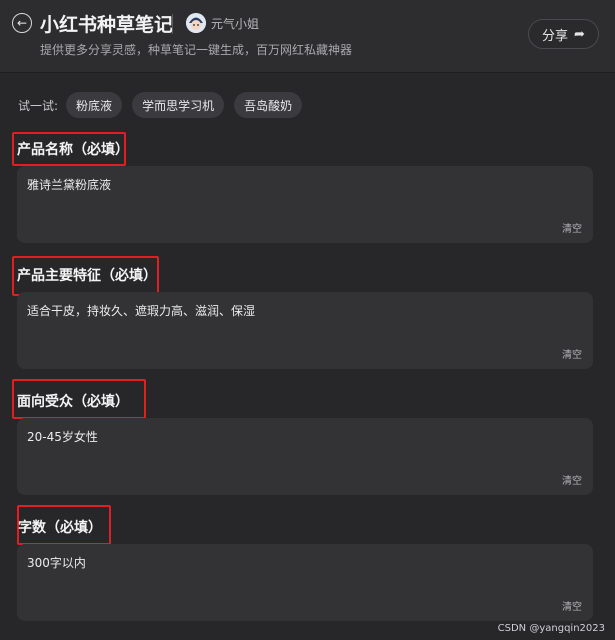 The image size is (615, 640). Describe the element at coordinates (107, 25) in the screenshot. I see `page-title: 小红书种草笔记` at that location.